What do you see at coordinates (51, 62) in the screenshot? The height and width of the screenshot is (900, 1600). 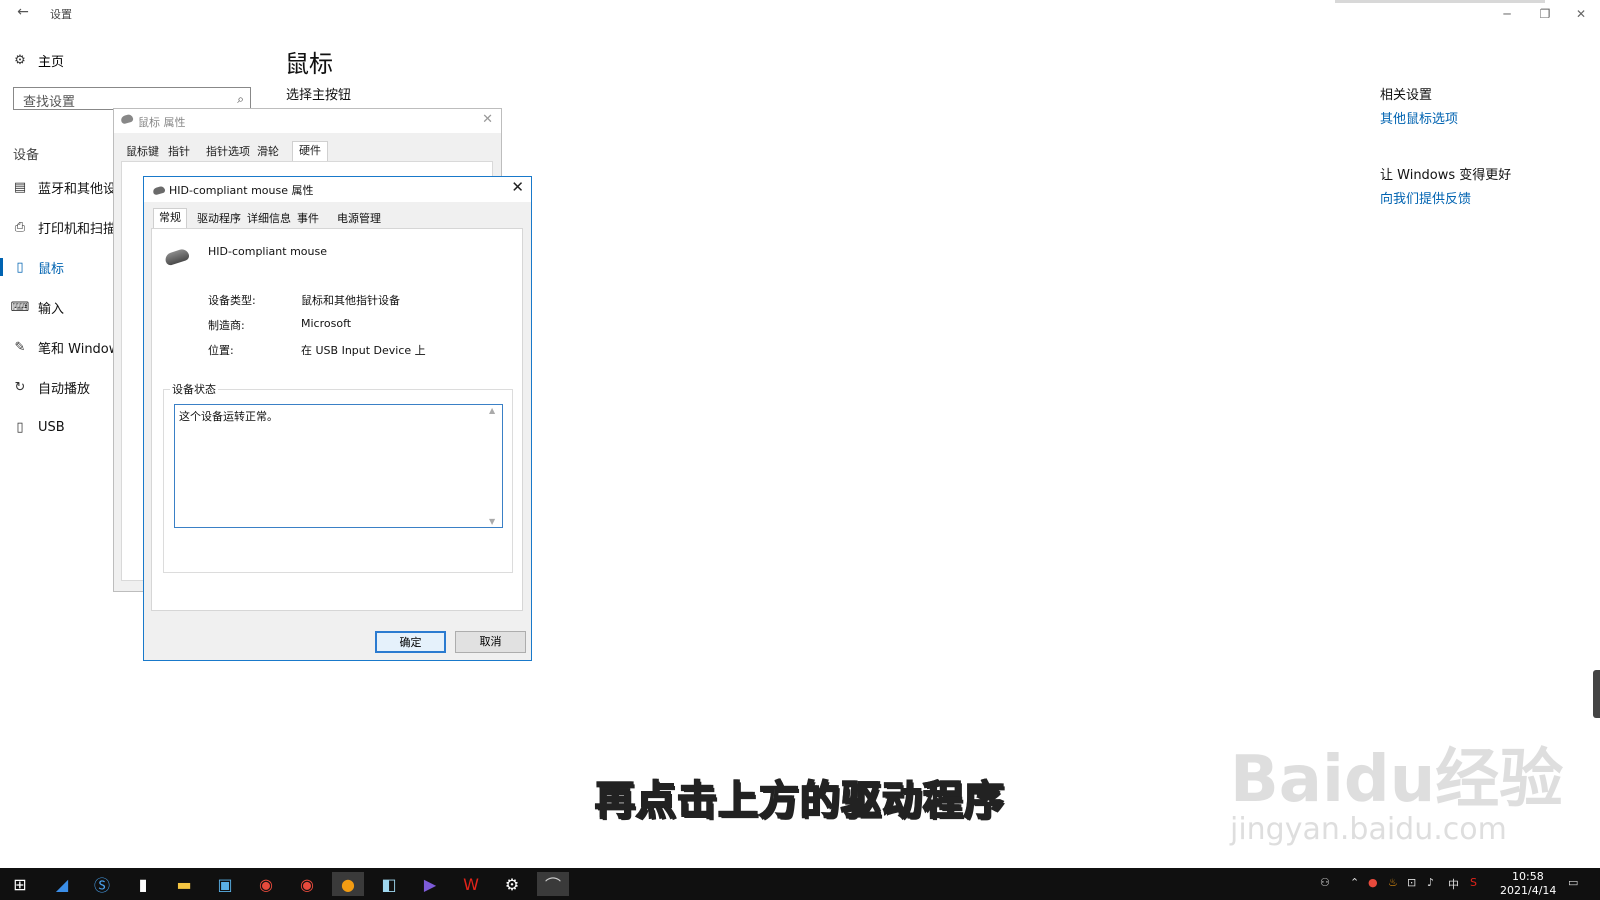 I see `sidebar-home-label: 主页` at bounding box center [51, 62].